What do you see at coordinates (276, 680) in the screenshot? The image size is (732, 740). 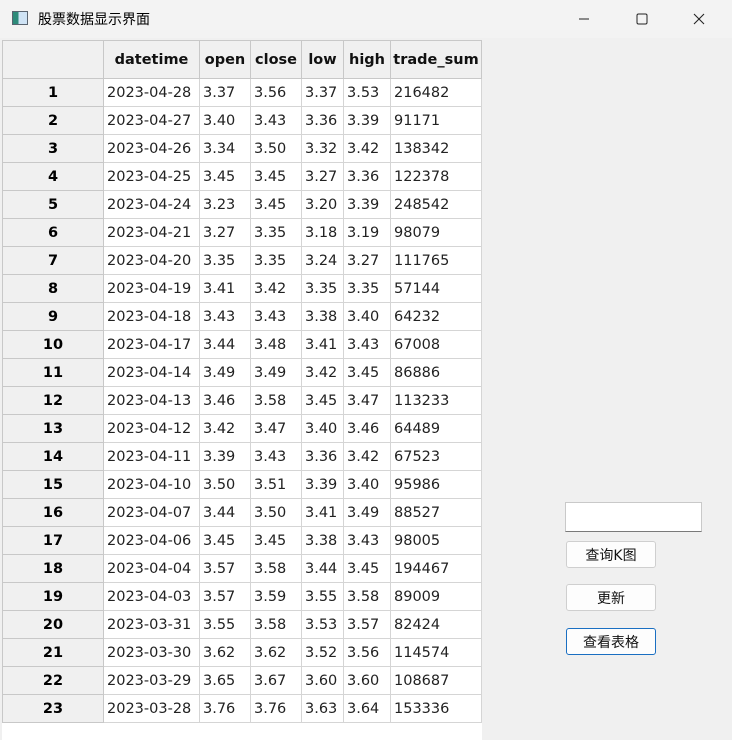 I see `table-cell: 3.67` at bounding box center [276, 680].